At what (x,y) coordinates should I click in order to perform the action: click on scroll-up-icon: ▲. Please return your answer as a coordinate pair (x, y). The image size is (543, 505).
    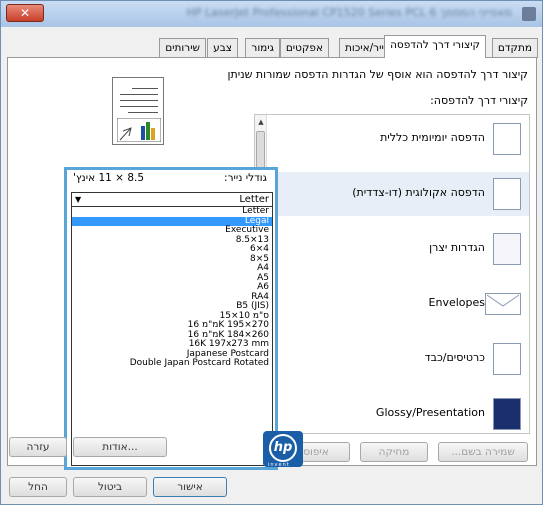
    Looking at the image, I should click on (261, 122).